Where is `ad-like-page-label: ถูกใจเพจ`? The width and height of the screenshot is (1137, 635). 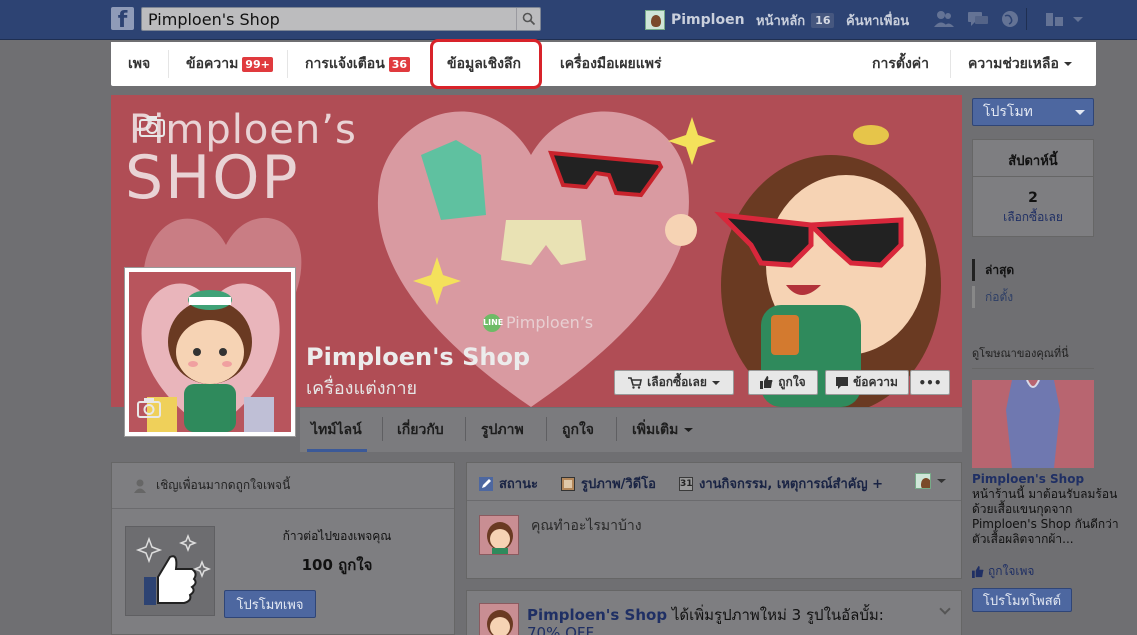
ad-like-page-label: ถูกใจเพจ is located at coordinates (1011, 571).